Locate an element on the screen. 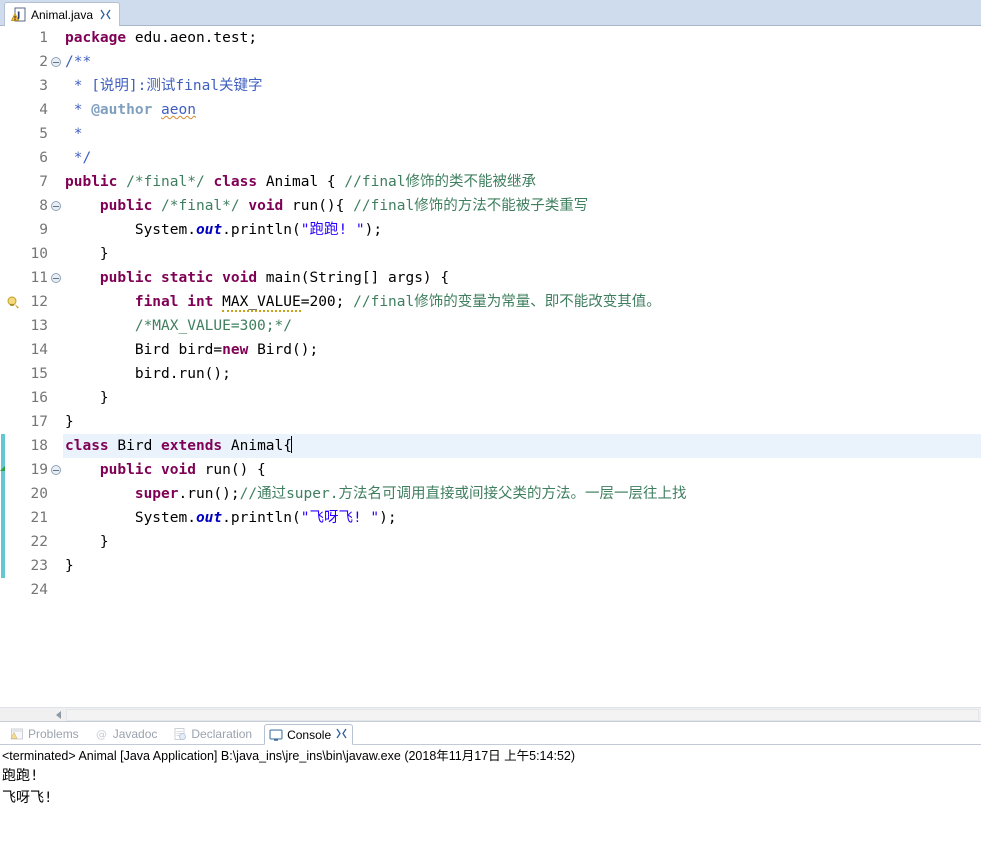  folding-ruler is located at coordinates (56, 366).